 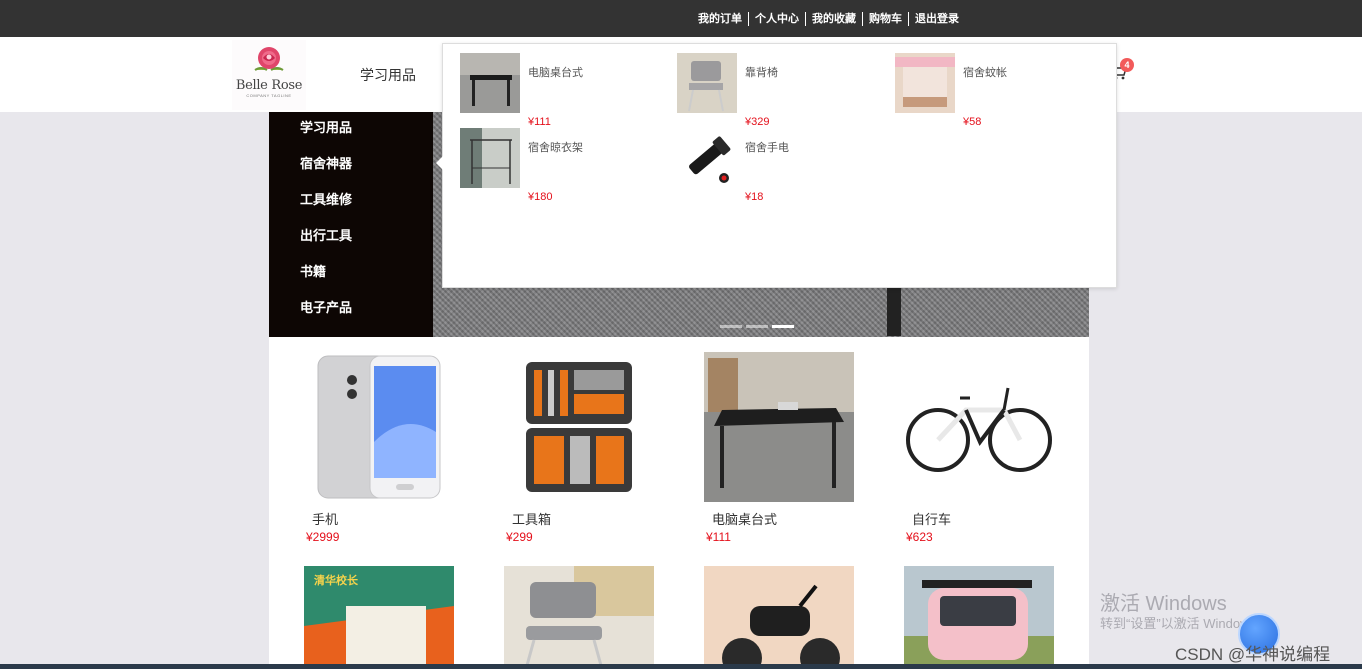 I want to click on category-dorm-gadgets: 宿舍神器, so click(x=351, y=166).